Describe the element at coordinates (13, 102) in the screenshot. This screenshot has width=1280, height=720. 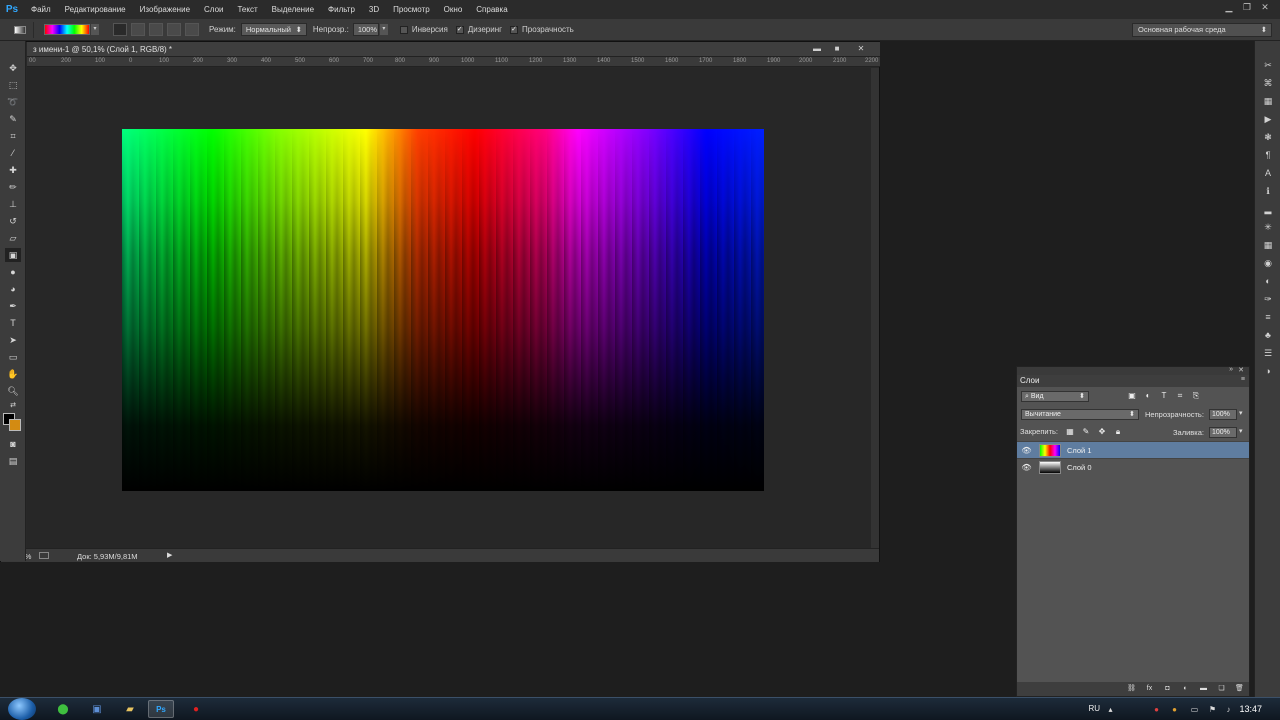
I see `lasso-tool-icon: ➰` at that location.